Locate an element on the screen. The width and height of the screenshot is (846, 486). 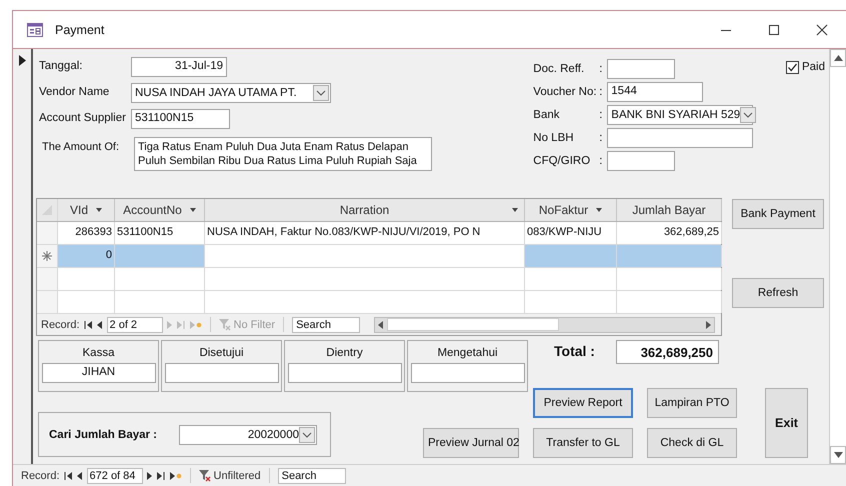
field-label: The Amount Of: is located at coordinates (81, 147).